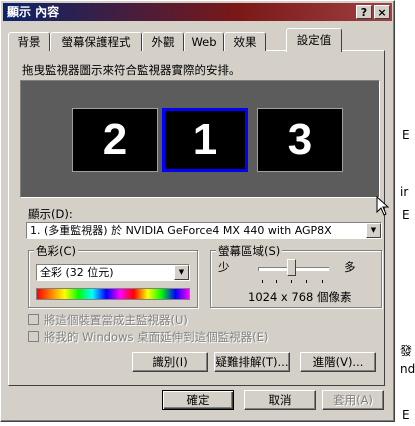 The width and height of the screenshot is (415, 426). I want to click on arrange-instruction: 拖曳監視器圖示來符合監視器實際的安排。, so click(131, 70).